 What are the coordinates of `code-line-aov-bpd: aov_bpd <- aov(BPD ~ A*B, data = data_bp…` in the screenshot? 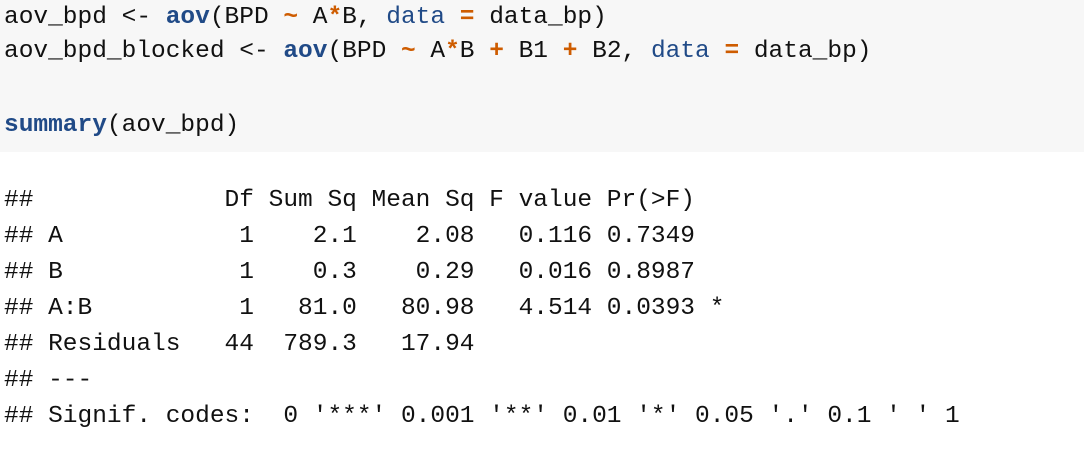 It's located at (305, 18).